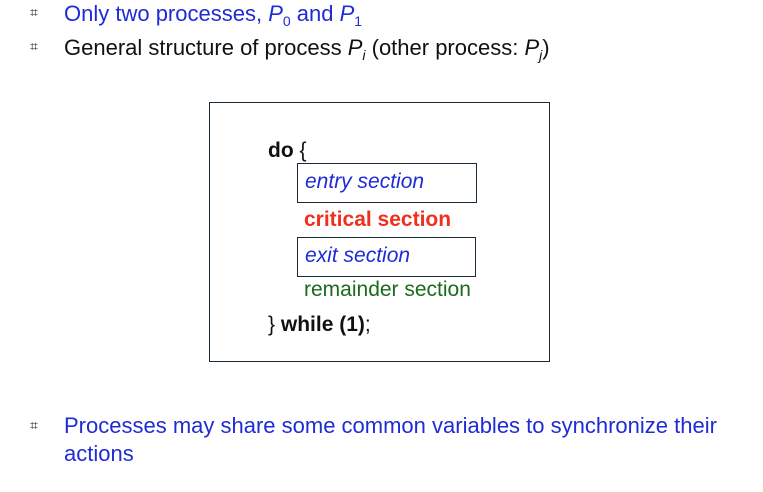 Image resolution: width=763 pixels, height=492 pixels. I want to click on exit-section-box: exit section, so click(386, 257).